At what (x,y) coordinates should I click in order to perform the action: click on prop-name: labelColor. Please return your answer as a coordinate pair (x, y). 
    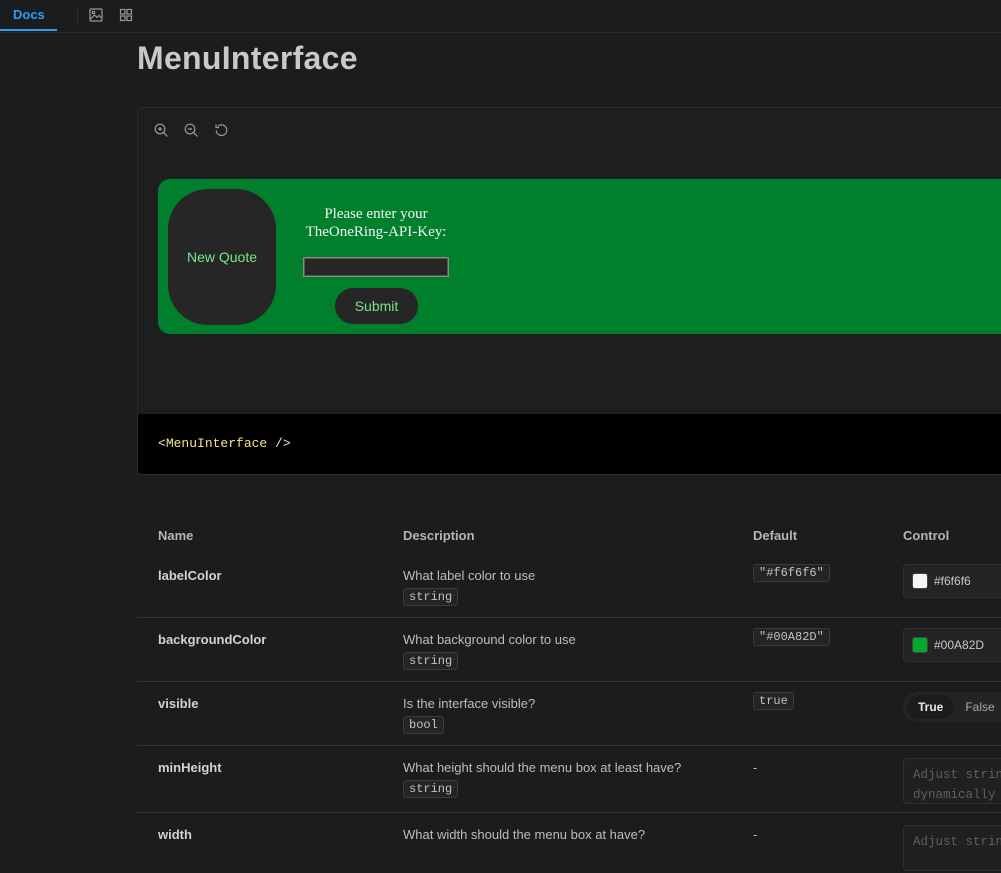
    Looking at the image, I should click on (190, 575).